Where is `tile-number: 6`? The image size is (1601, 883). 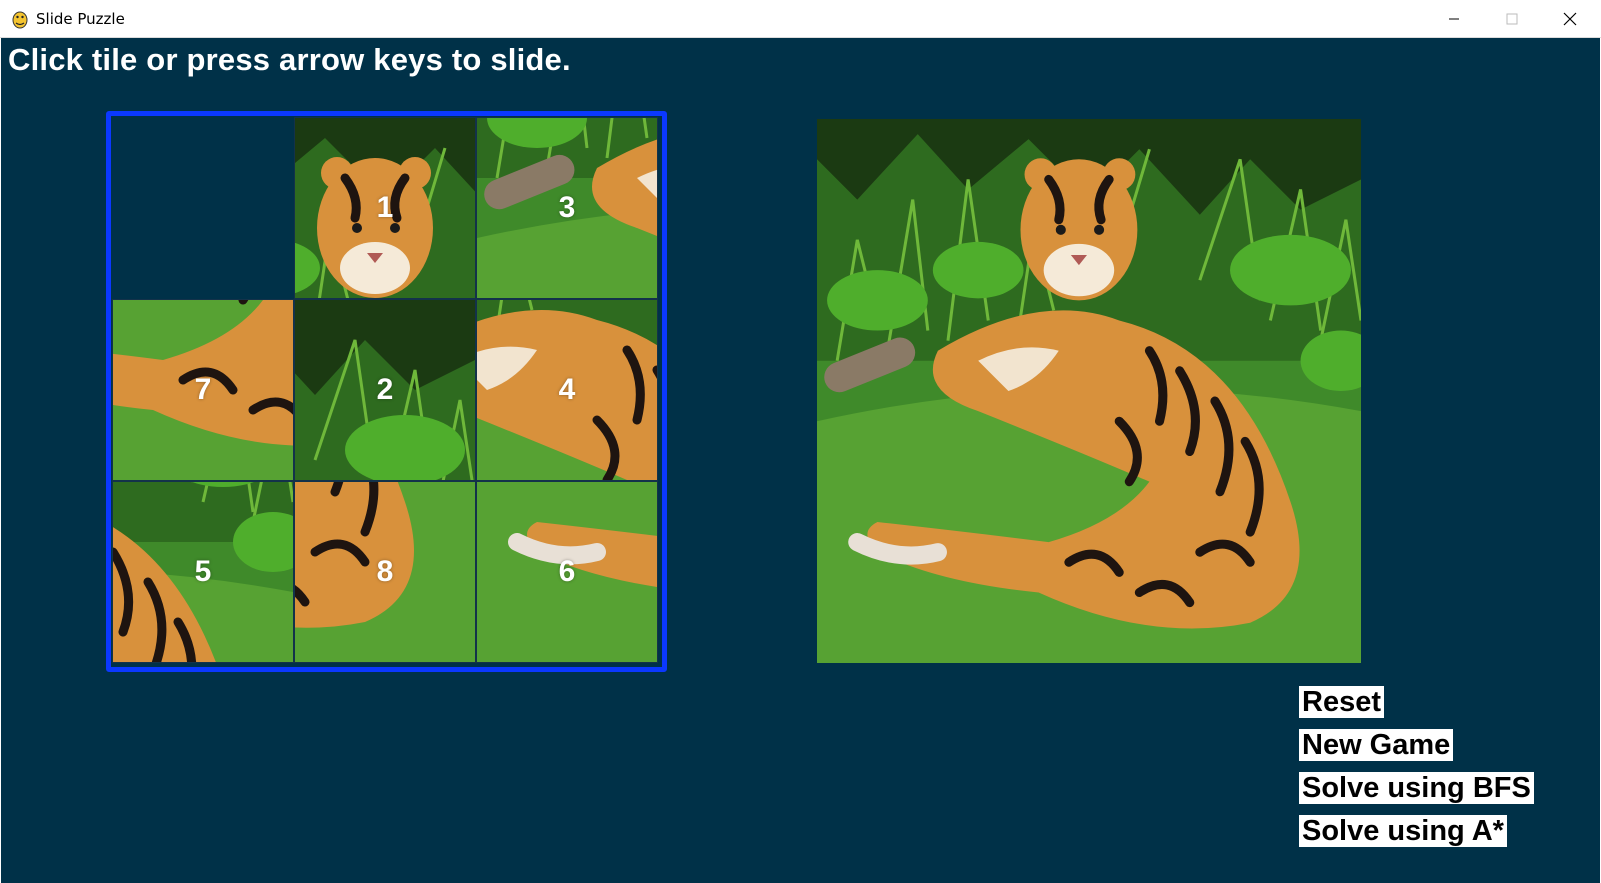 tile-number: 6 is located at coordinates (567, 571).